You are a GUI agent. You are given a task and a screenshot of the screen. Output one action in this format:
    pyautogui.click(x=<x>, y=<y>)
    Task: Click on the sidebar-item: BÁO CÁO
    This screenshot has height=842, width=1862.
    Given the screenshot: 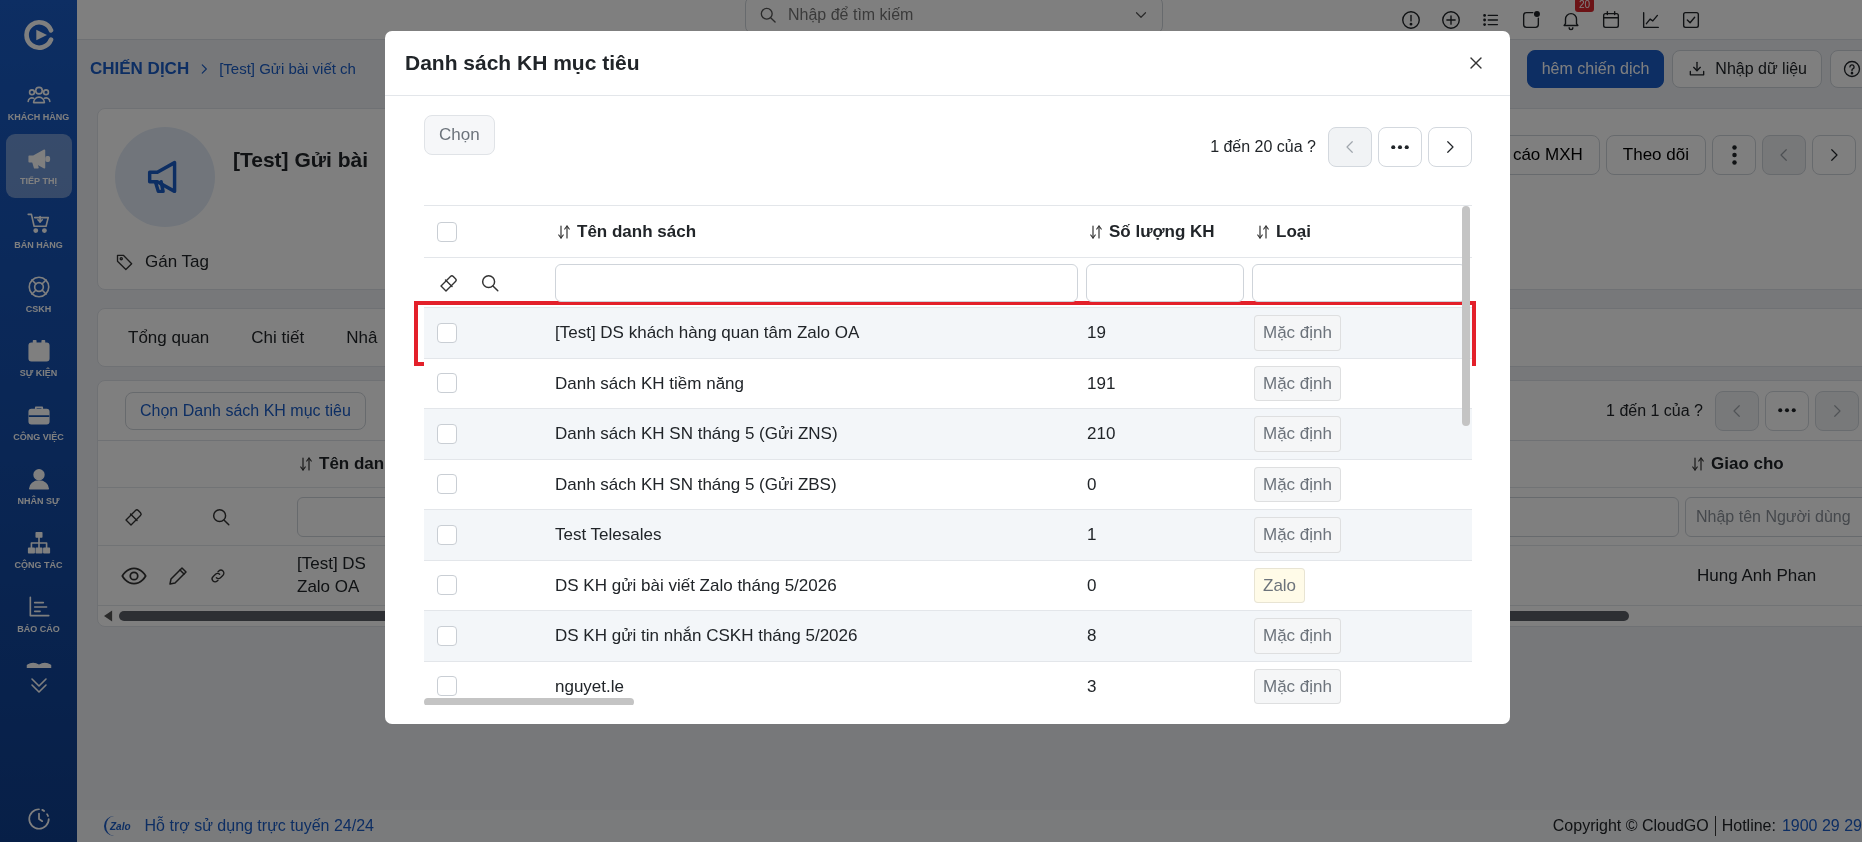 What is the action you would take?
    pyautogui.click(x=38, y=614)
    